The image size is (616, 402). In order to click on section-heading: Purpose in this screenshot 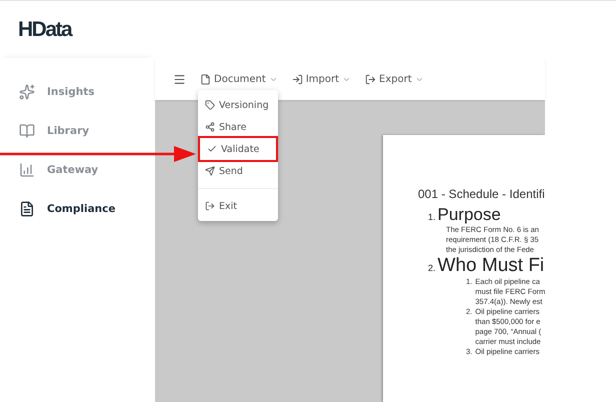, I will do `click(469, 215)`.